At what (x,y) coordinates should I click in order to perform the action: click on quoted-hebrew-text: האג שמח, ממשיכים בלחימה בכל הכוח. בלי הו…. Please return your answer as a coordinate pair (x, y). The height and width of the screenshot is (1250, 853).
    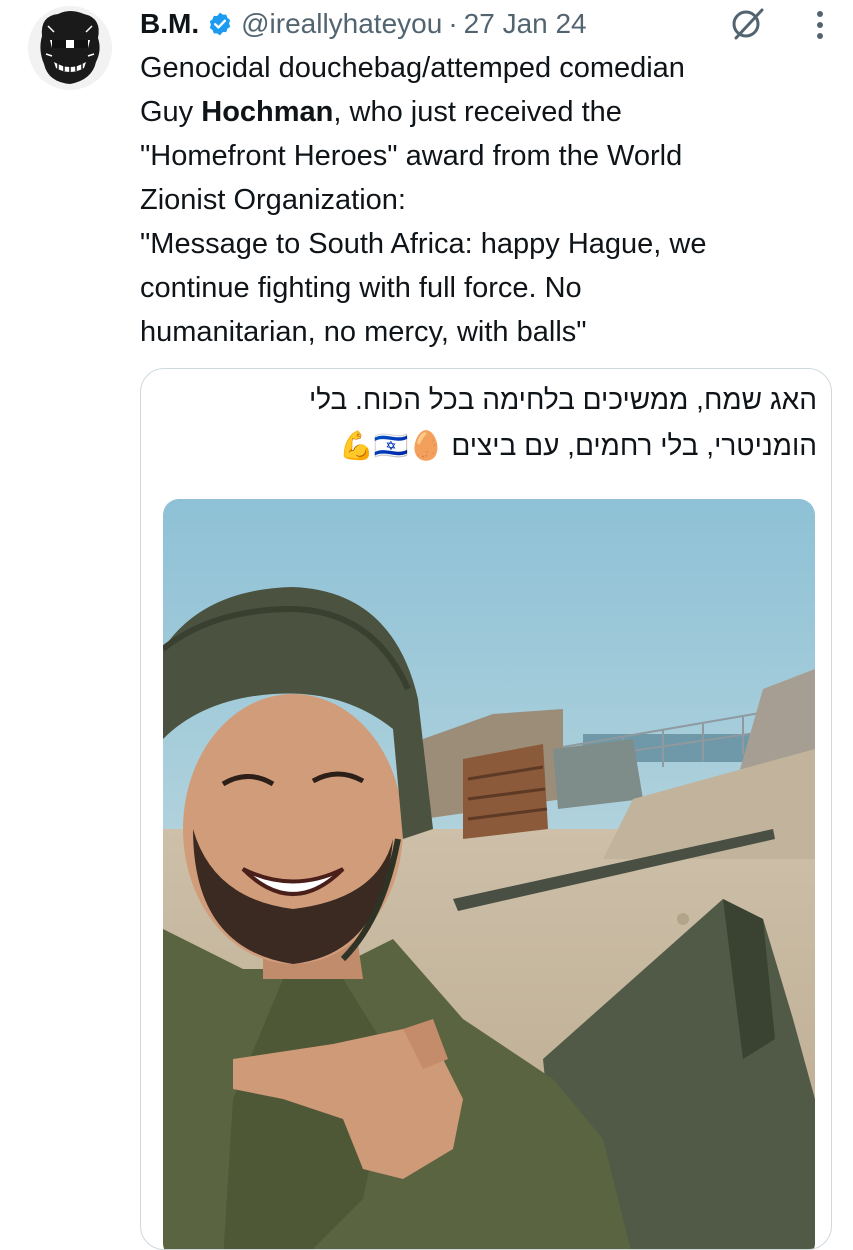
    Looking at the image, I should click on (497, 423).